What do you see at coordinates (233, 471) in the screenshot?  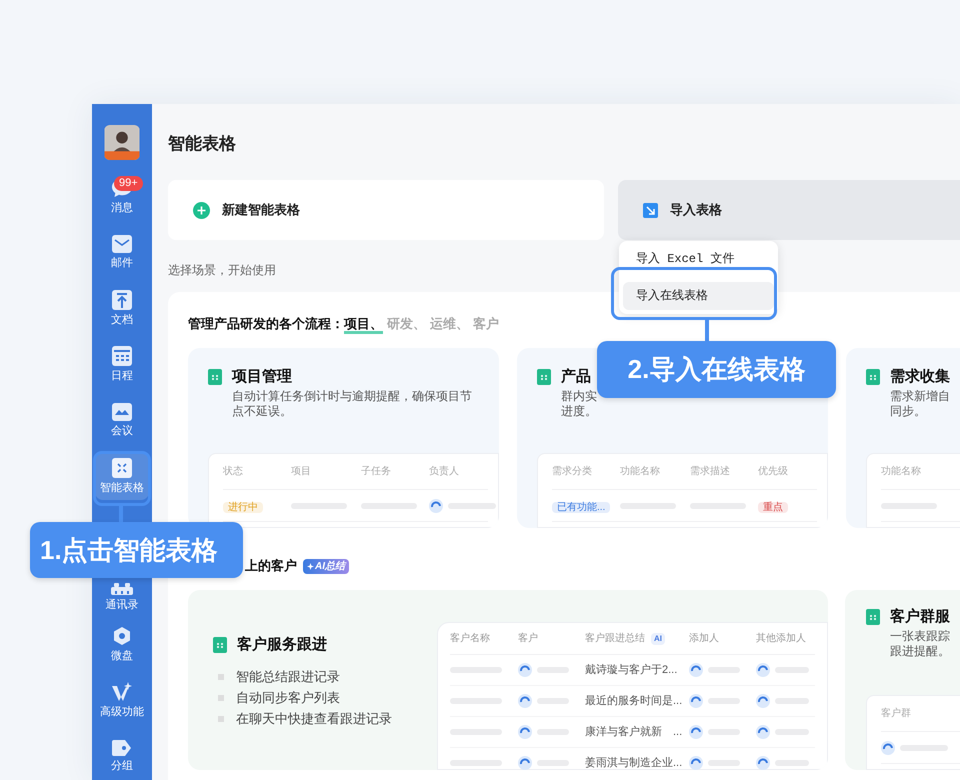 I see `column-header: 状态` at bounding box center [233, 471].